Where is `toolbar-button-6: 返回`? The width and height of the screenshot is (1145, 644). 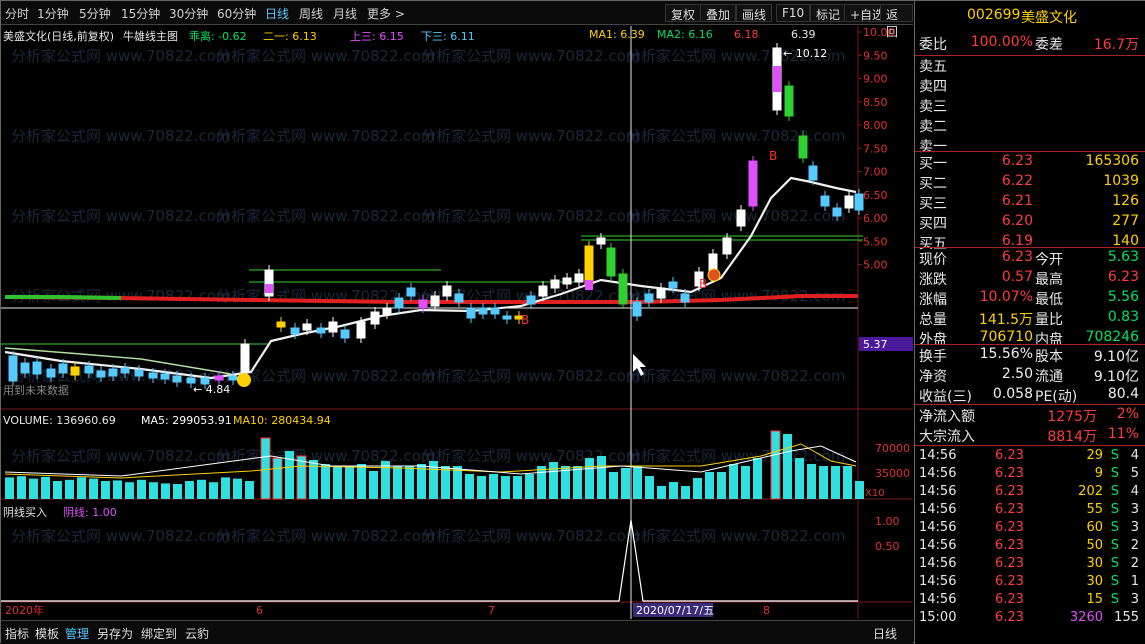
toolbar-button-6: 返回 is located at coordinates (896, 21).